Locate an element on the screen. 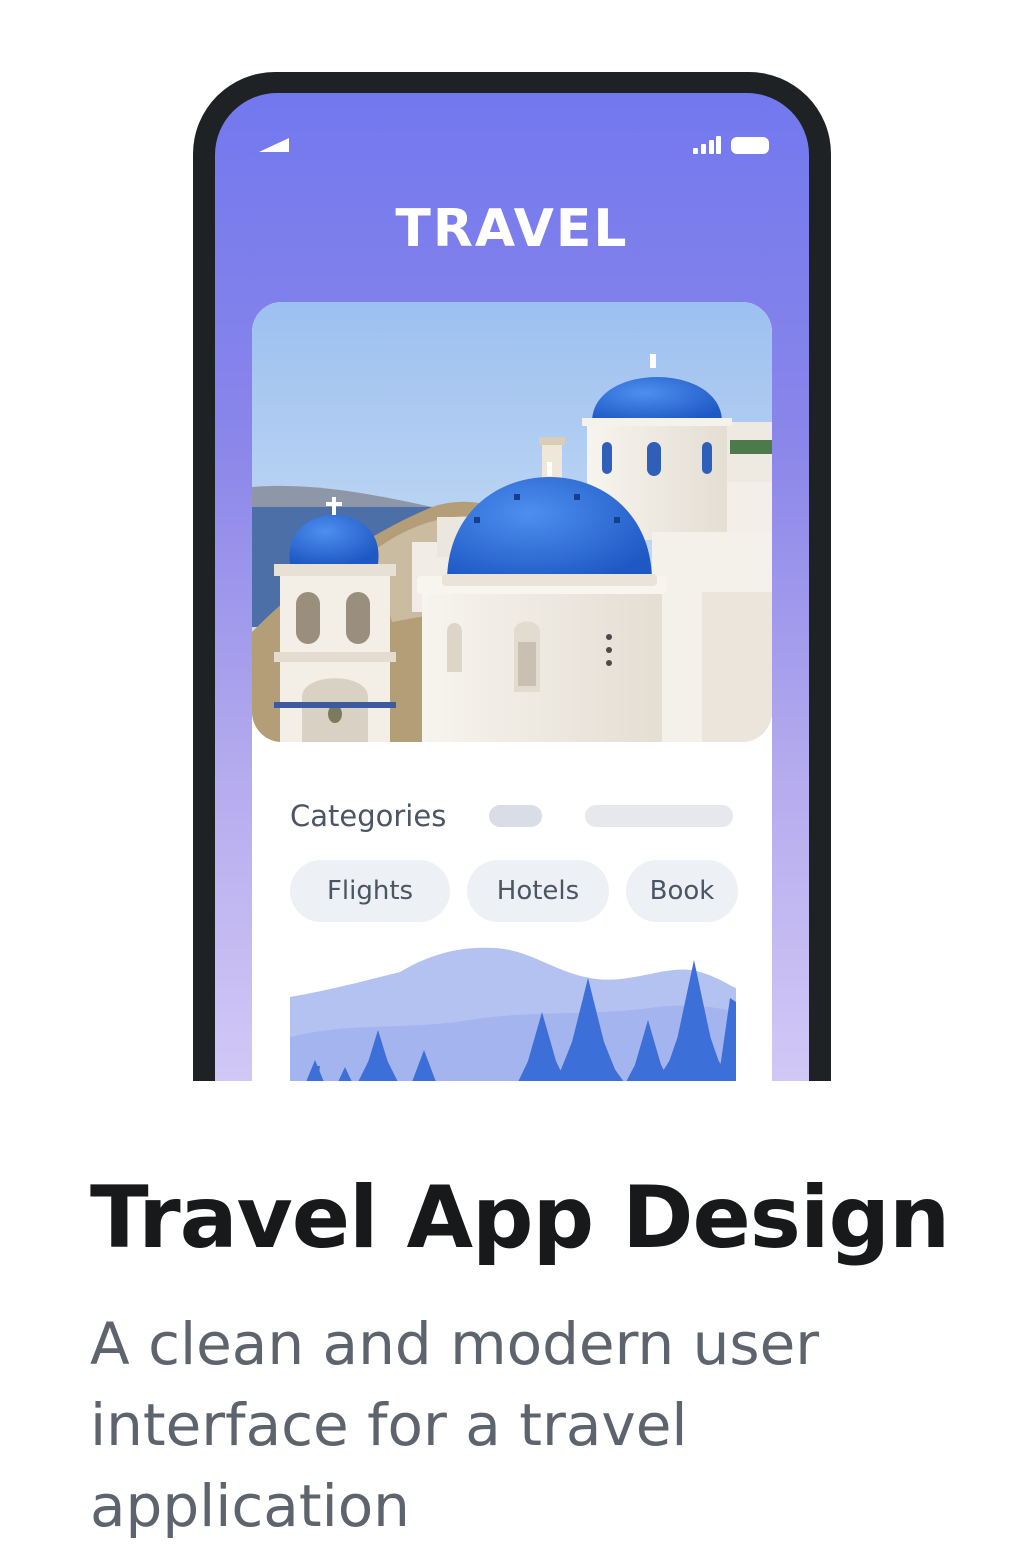 This screenshot has width=1024, height=1547. app-title: TRAVEL is located at coordinates (512, 229).